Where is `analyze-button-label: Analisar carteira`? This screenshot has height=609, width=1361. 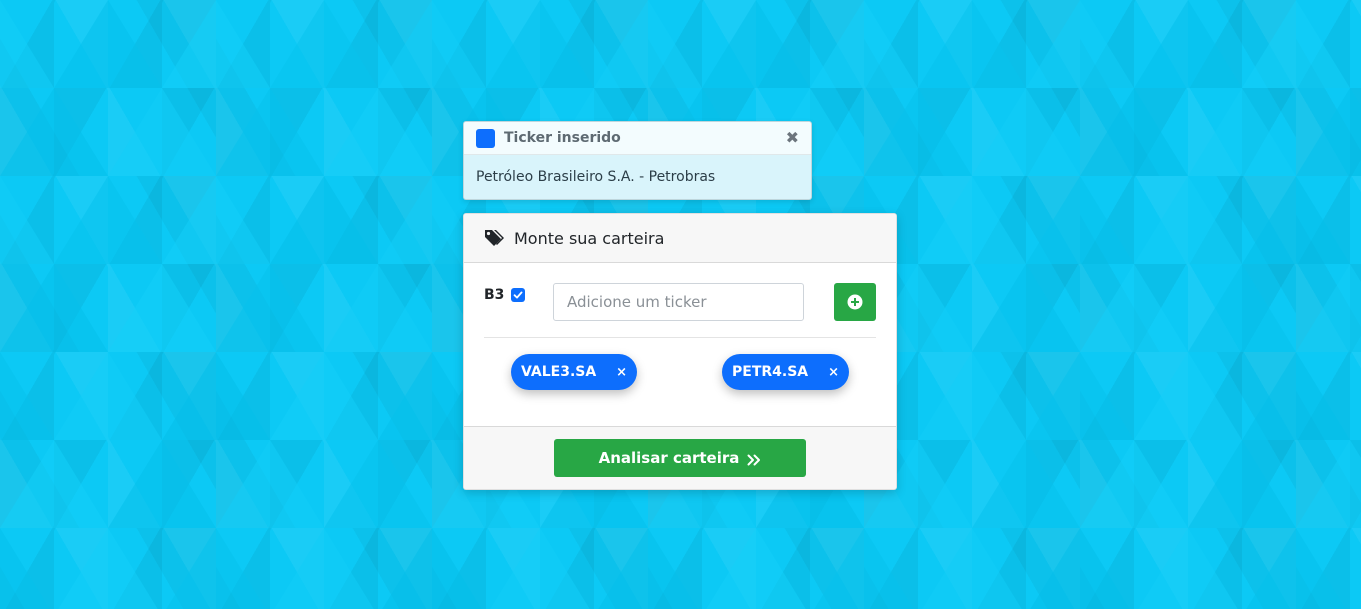 analyze-button-label: Analisar carteira is located at coordinates (669, 458).